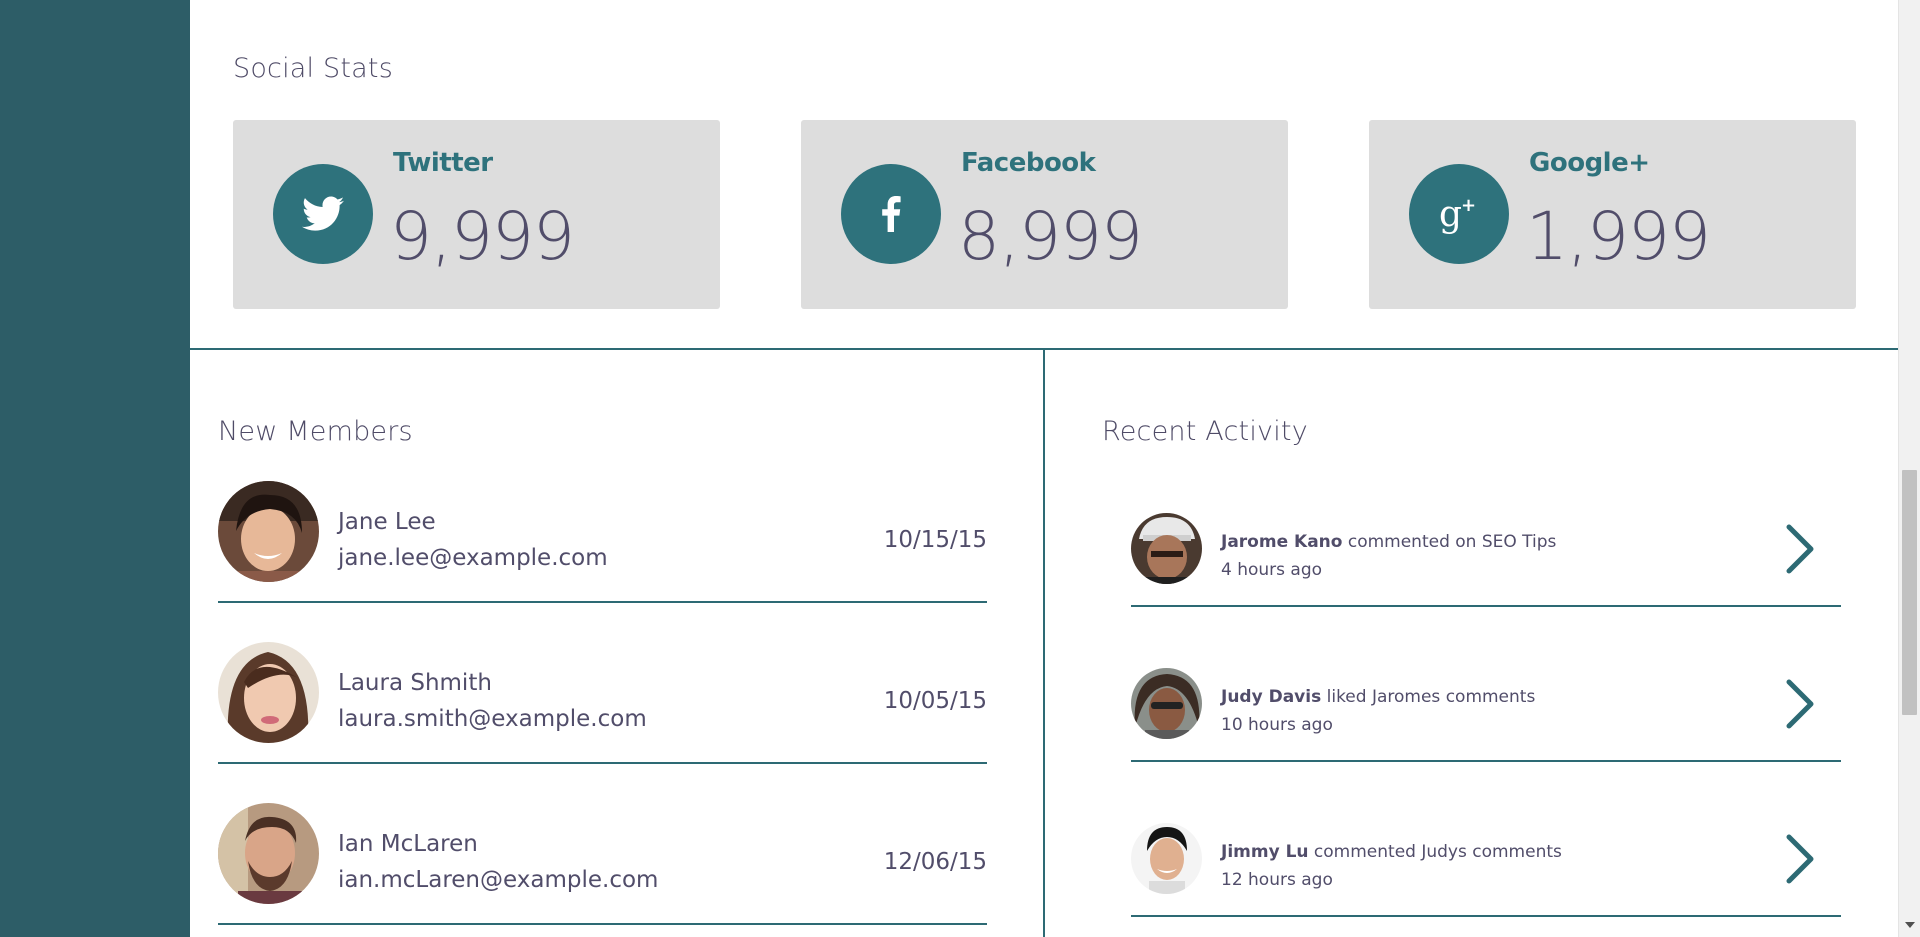  Describe the element at coordinates (323, 214) in the screenshot. I see `twitter-bird-icon` at that location.